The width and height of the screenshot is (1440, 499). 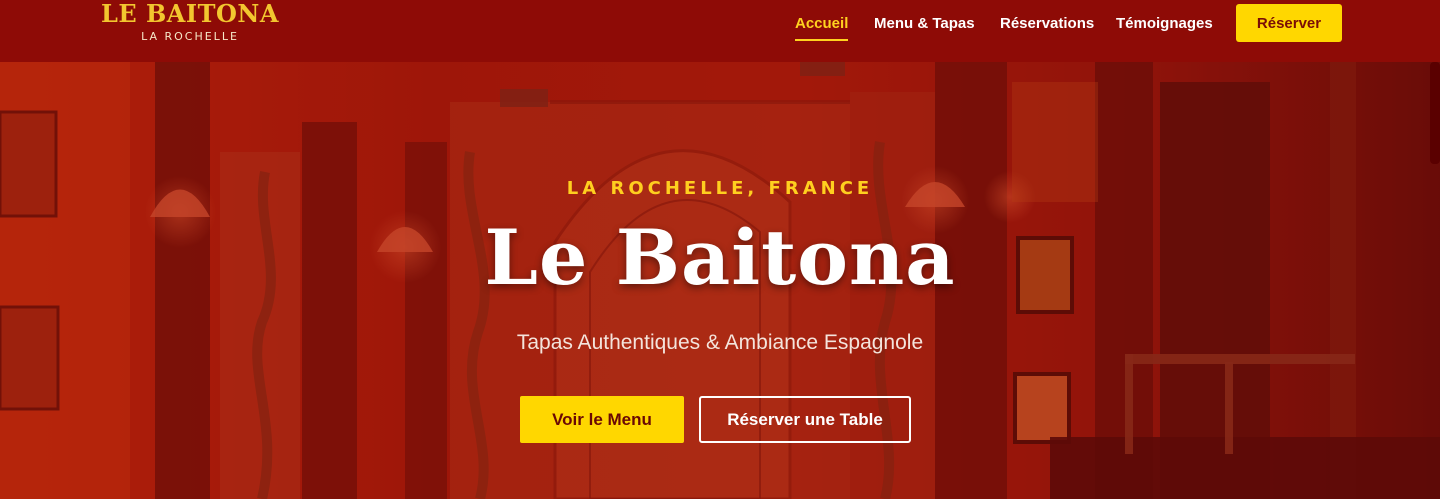 What do you see at coordinates (924, 28) in the screenshot?
I see `nav-link-menu-tapas: Menu & Tapas` at bounding box center [924, 28].